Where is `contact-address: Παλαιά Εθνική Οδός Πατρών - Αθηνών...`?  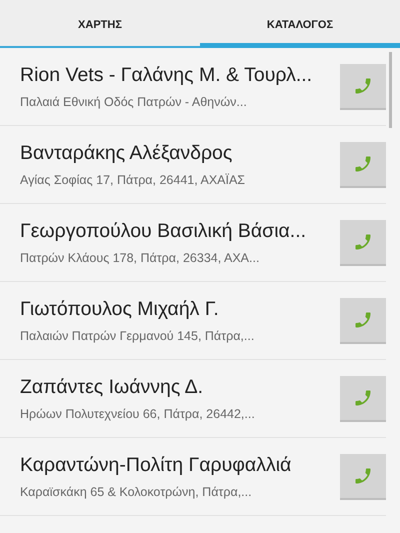 contact-address: Παλαιά Εθνική Οδός Πατρών - Αθηνών... is located at coordinates (134, 102).